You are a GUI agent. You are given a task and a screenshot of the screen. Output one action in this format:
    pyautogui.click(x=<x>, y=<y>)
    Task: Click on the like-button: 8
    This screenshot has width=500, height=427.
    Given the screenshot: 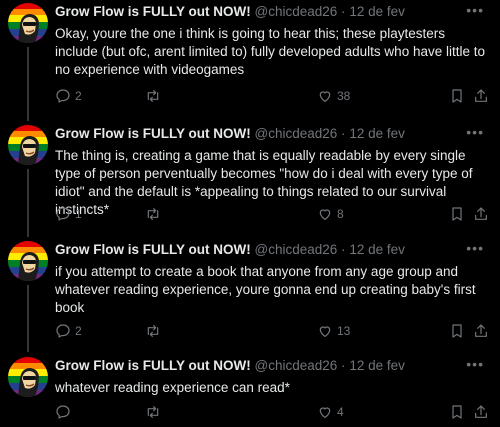 What is the action you would take?
    pyautogui.click(x=330, y=214)
    